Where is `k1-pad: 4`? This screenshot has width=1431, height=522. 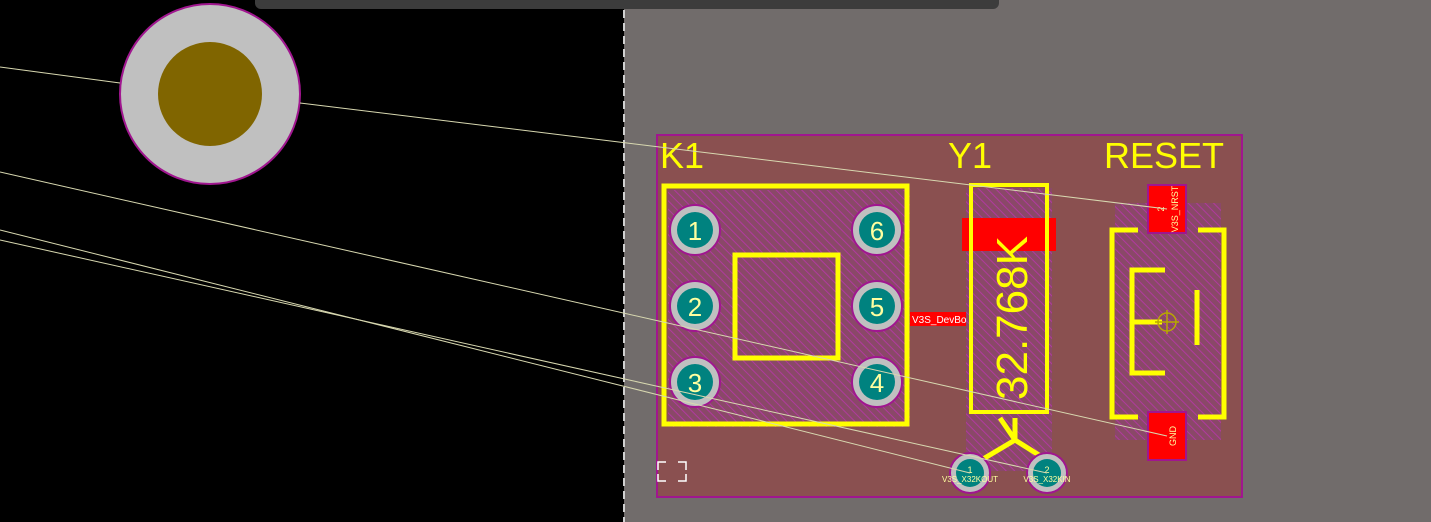 k1-pad: 4 is located at coordinates (877, 382).